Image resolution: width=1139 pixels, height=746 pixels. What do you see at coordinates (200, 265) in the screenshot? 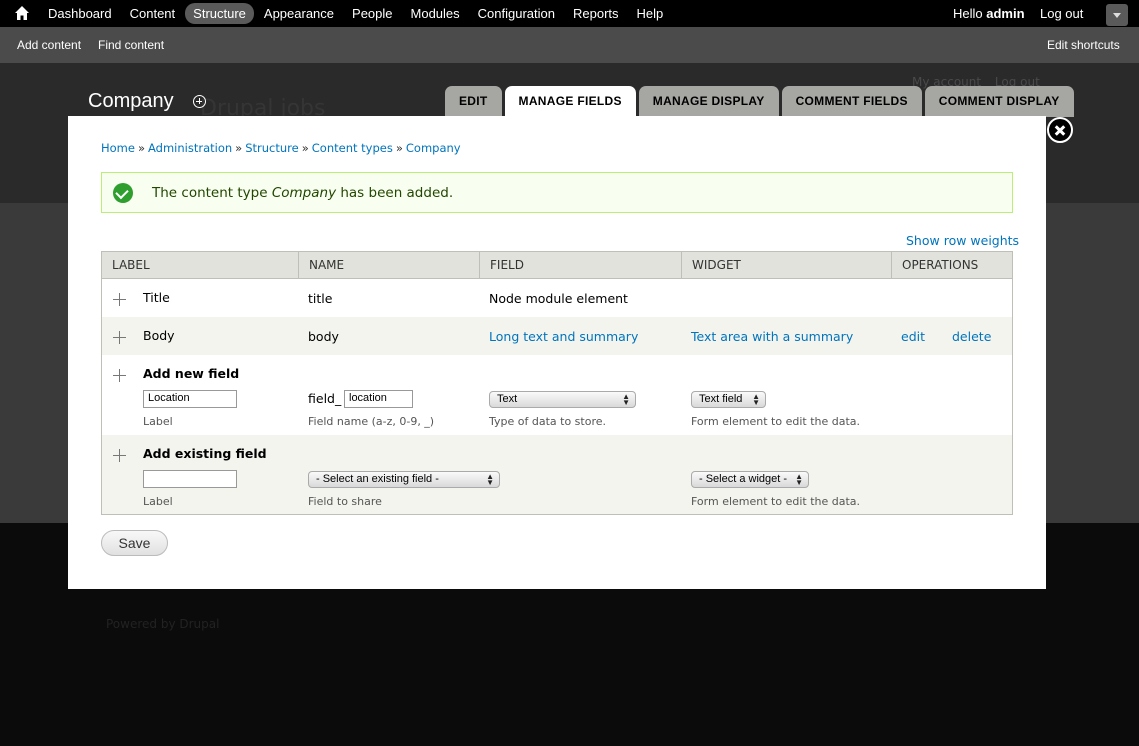
I see `header-label: LABEL` at bounding box center [200, 265].